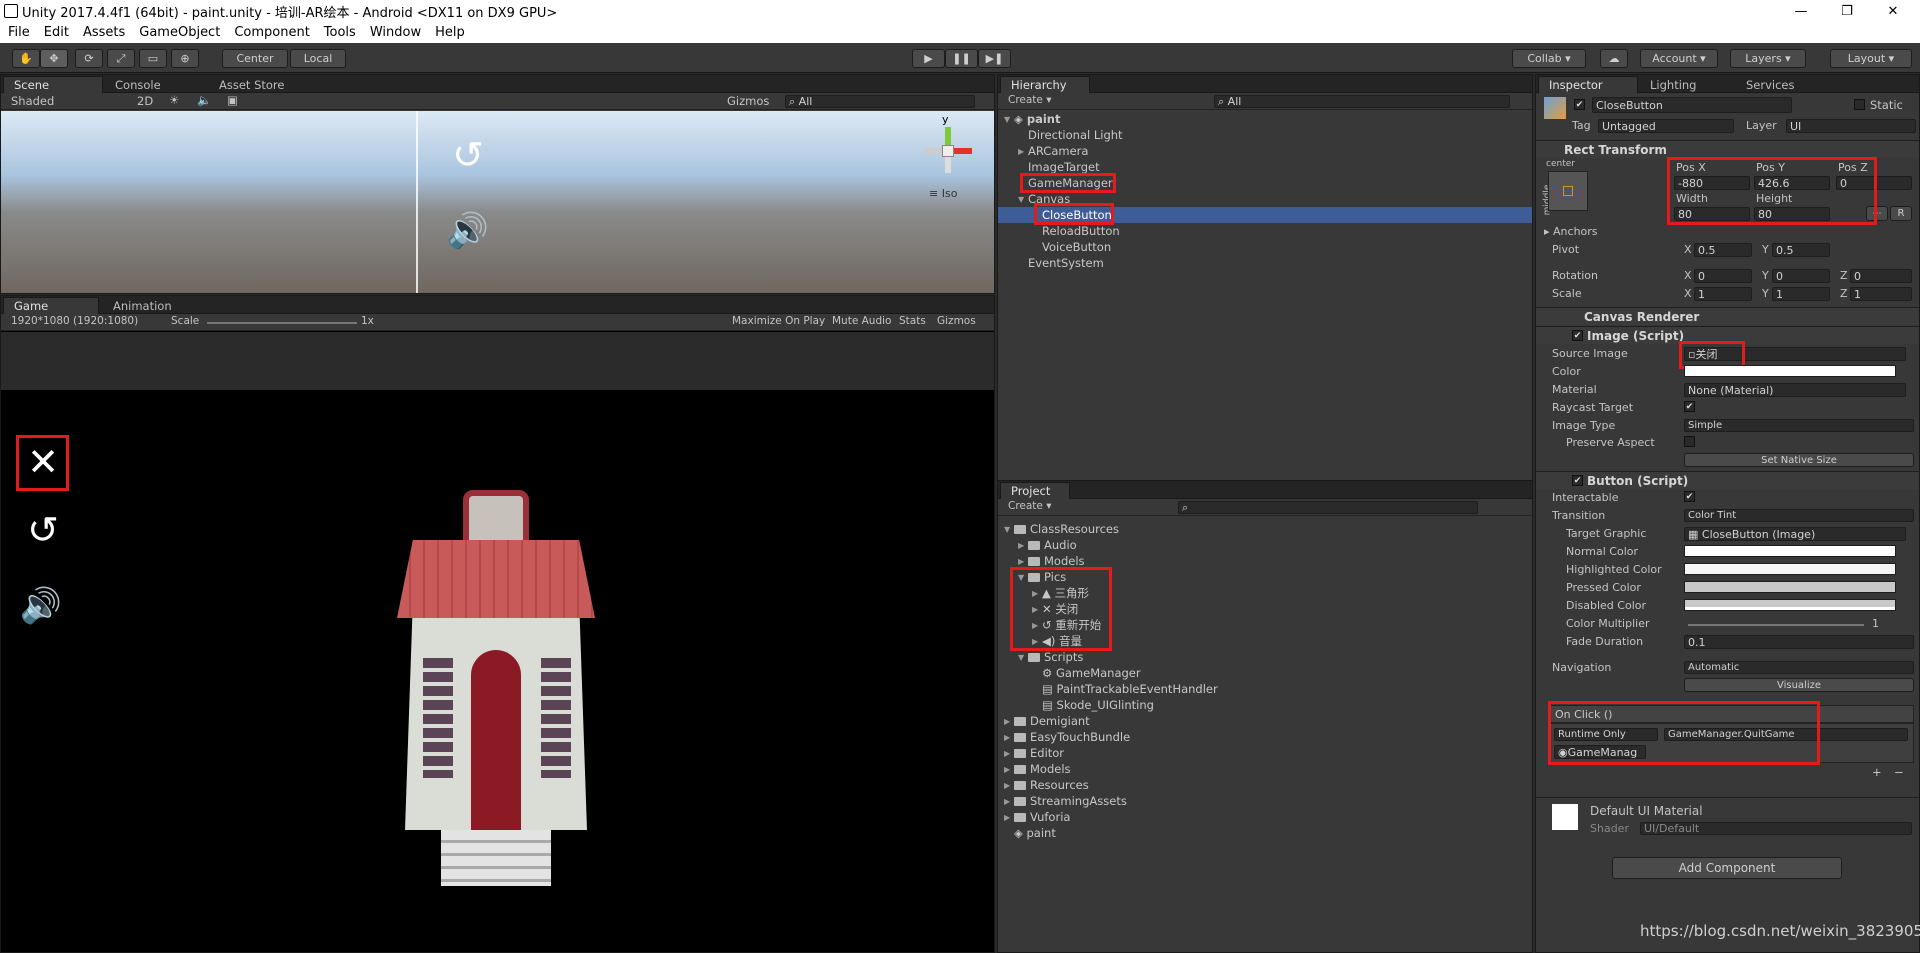 Image resolution: width=1920 pixels, height=953 pixels. Describe the element at coordinates (1799, 685) in the screenshot. I see `visualize-button: Visualize` at that location.